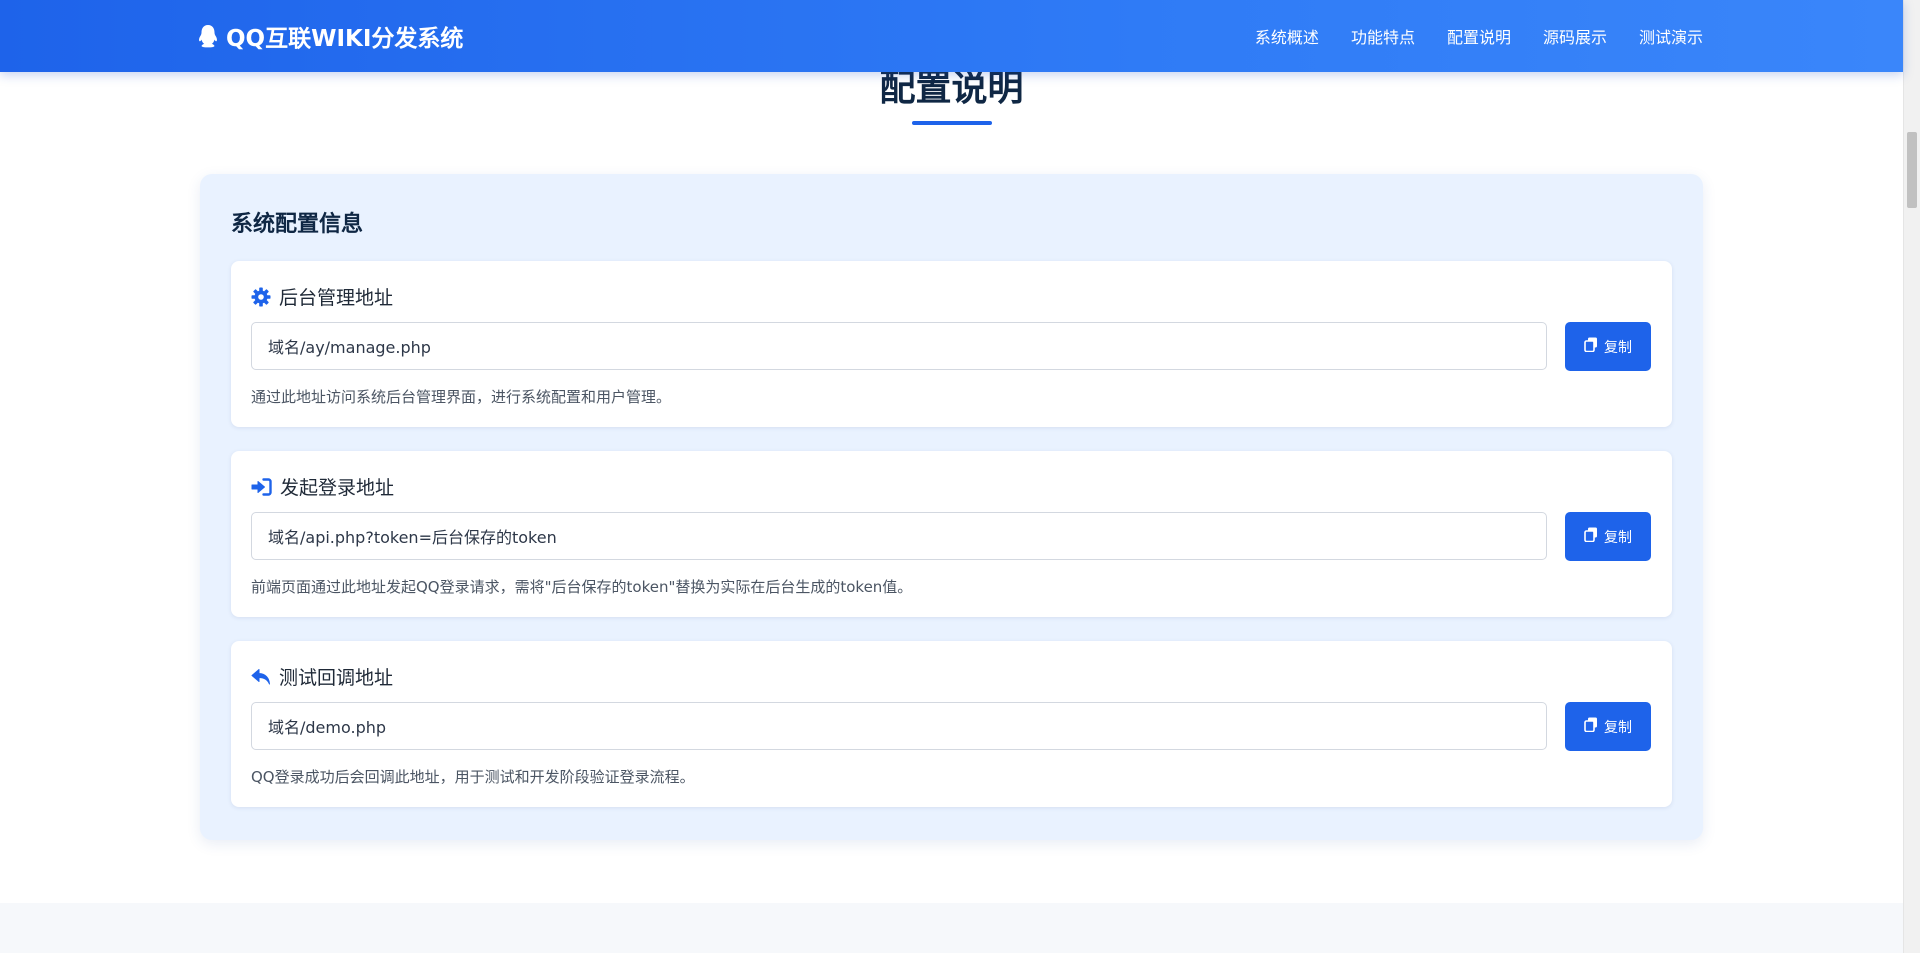 This screenshot has width=1920, height=953. I want to click on nav-item-overview: 系统概述, so click(1287, 36).